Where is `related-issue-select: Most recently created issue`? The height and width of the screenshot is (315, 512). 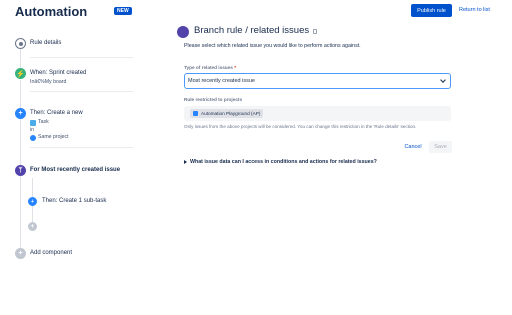
related-issue-select: Most recently created issue is located at coordinates (317, 81).